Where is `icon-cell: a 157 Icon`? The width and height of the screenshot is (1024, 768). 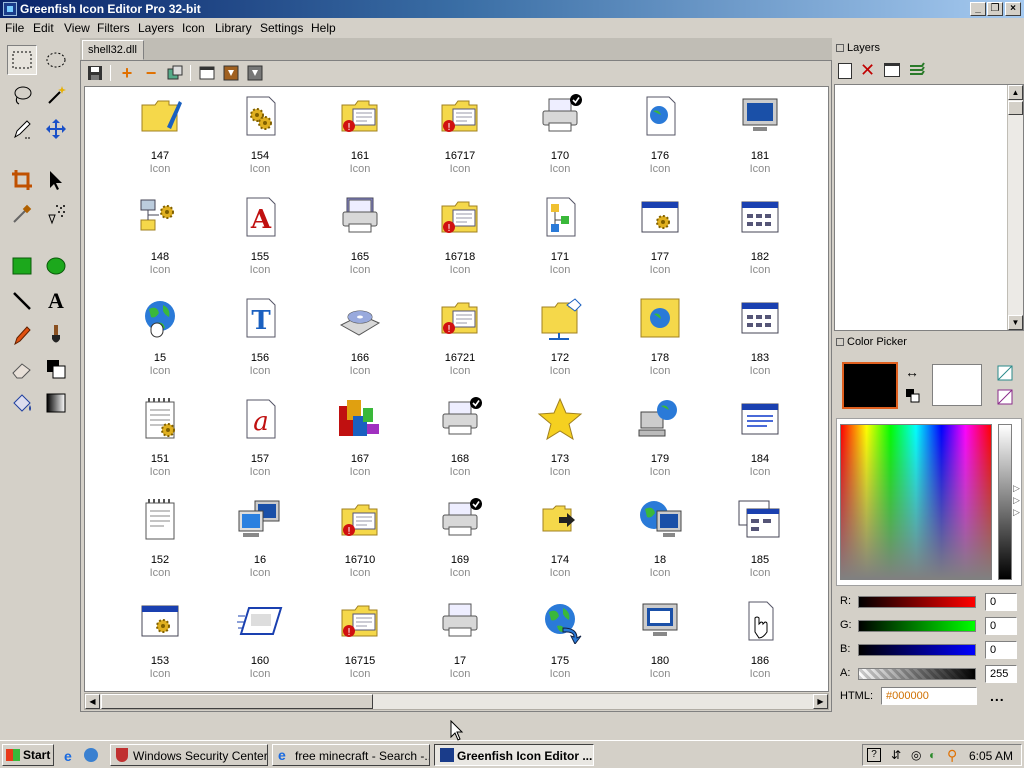 icon-cell: a 157 Icon is located at coordinates (260, 440).